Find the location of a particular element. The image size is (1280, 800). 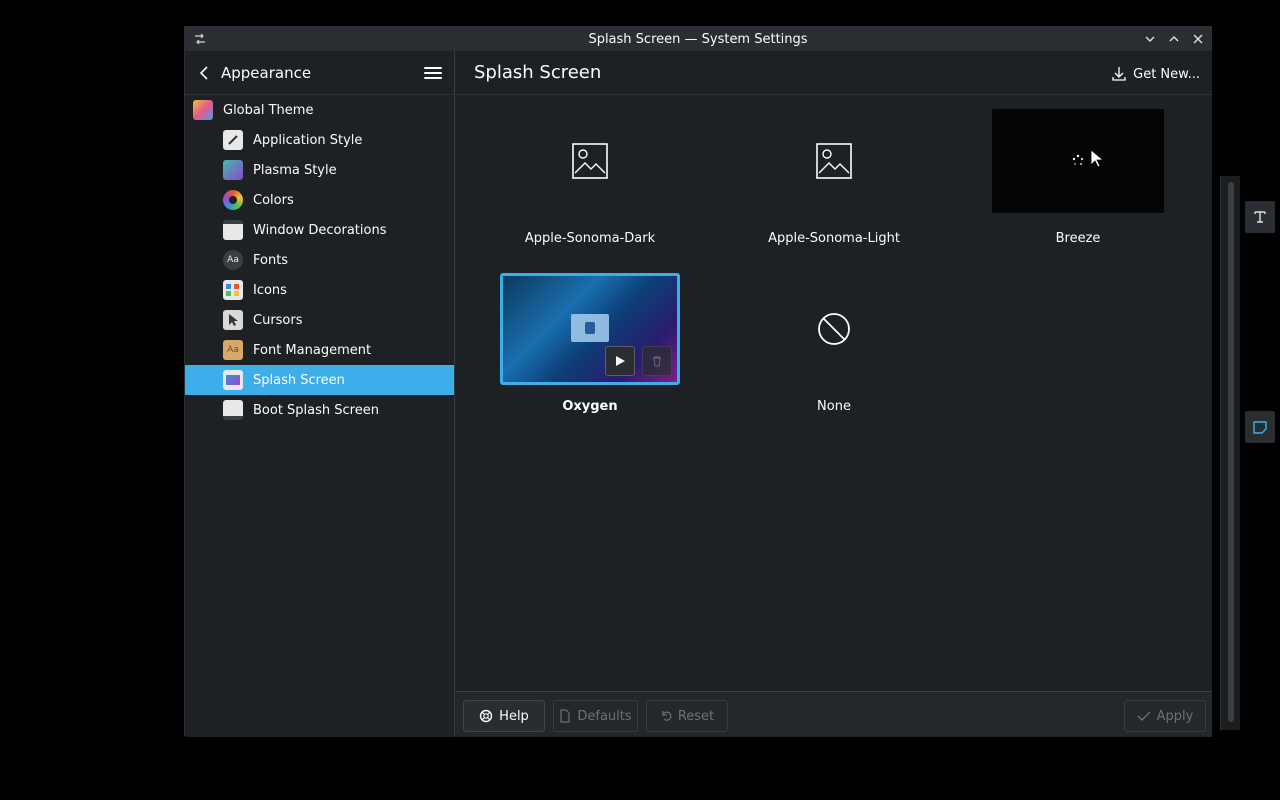

reset-label: Reset is located at coordinates (696, 716).